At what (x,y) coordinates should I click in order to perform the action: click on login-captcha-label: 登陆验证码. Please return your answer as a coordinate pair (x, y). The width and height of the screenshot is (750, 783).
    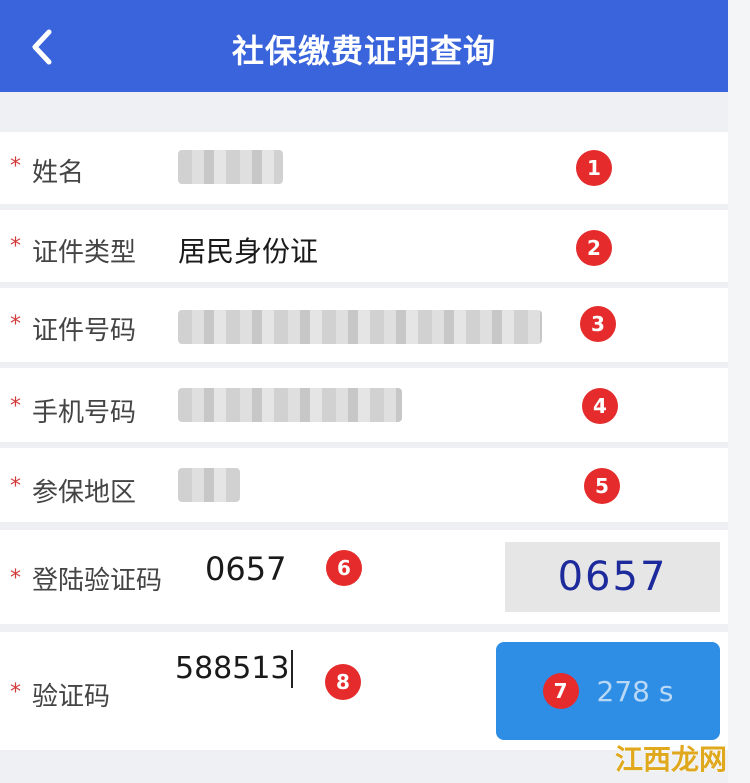
    Looking at the image, I should click on (97, 581).